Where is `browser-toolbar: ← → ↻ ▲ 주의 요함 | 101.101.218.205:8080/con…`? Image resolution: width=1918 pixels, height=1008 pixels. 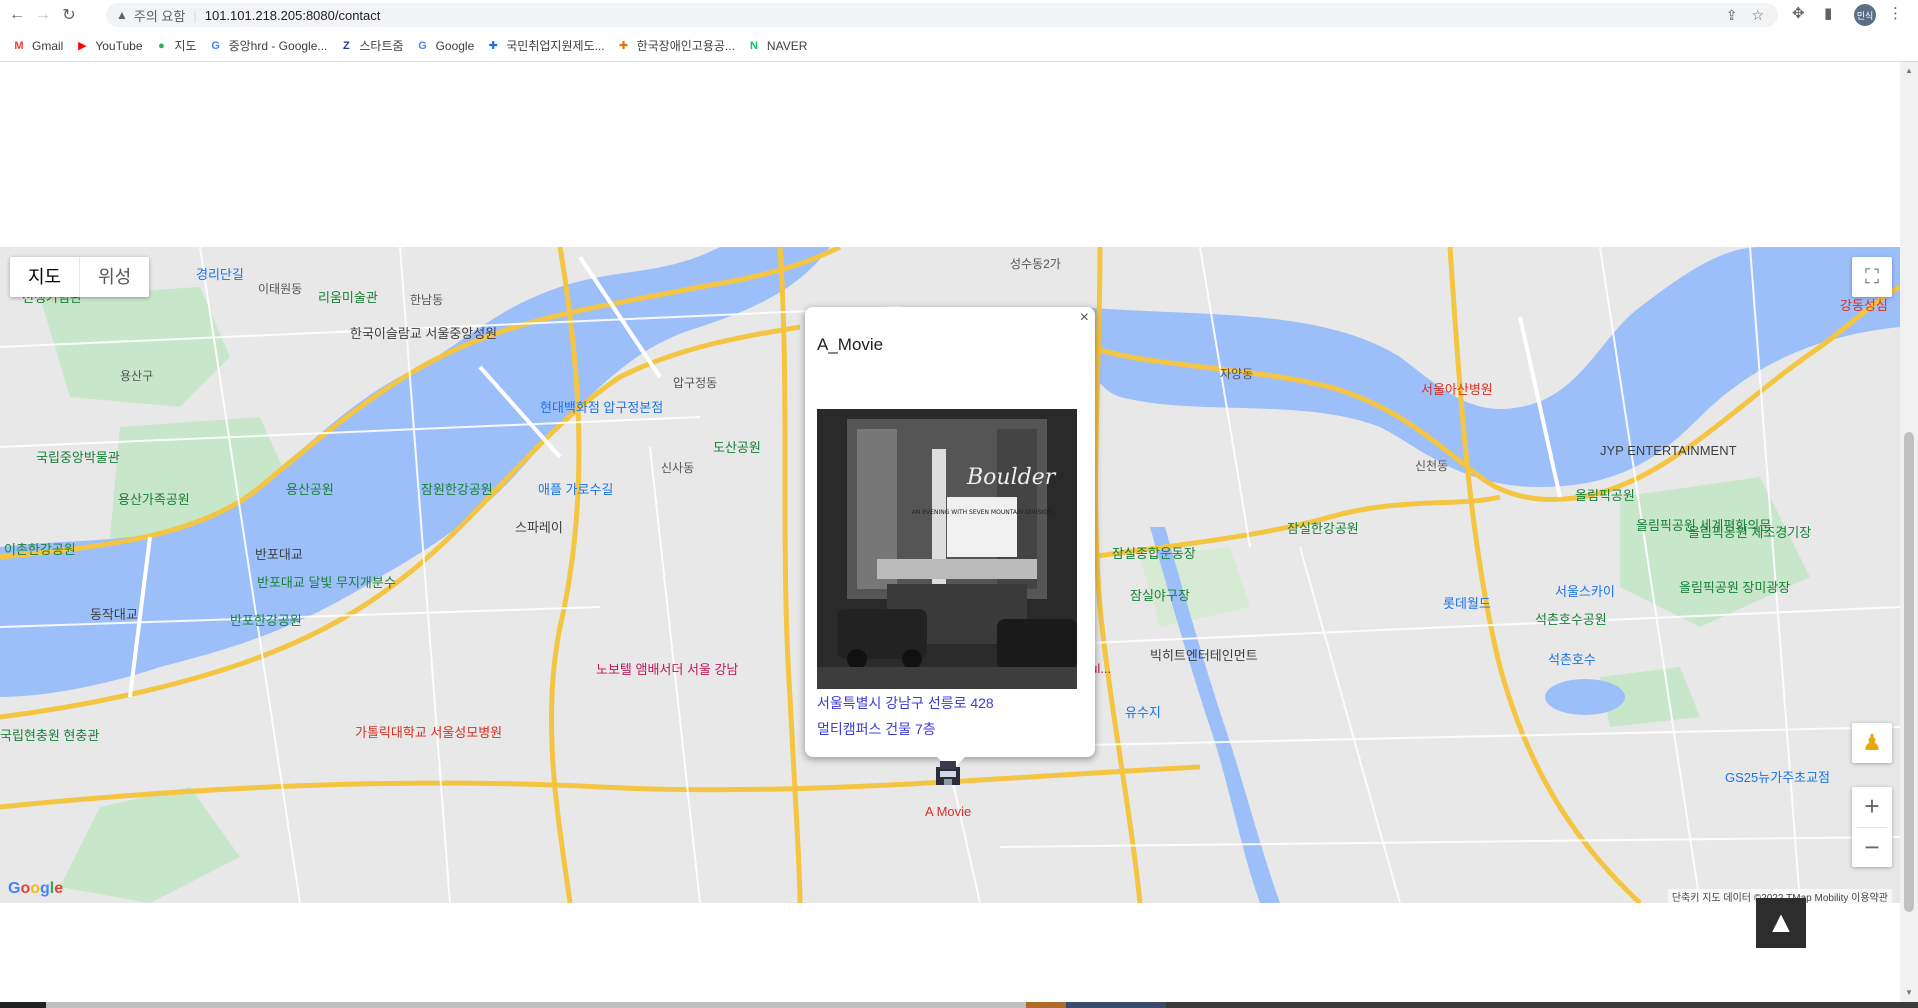 browser-toolbar: ← → ↻ ▲ 주의 요함 | 101.101.218.205:8080/con… is located at coordinates (959, 15).